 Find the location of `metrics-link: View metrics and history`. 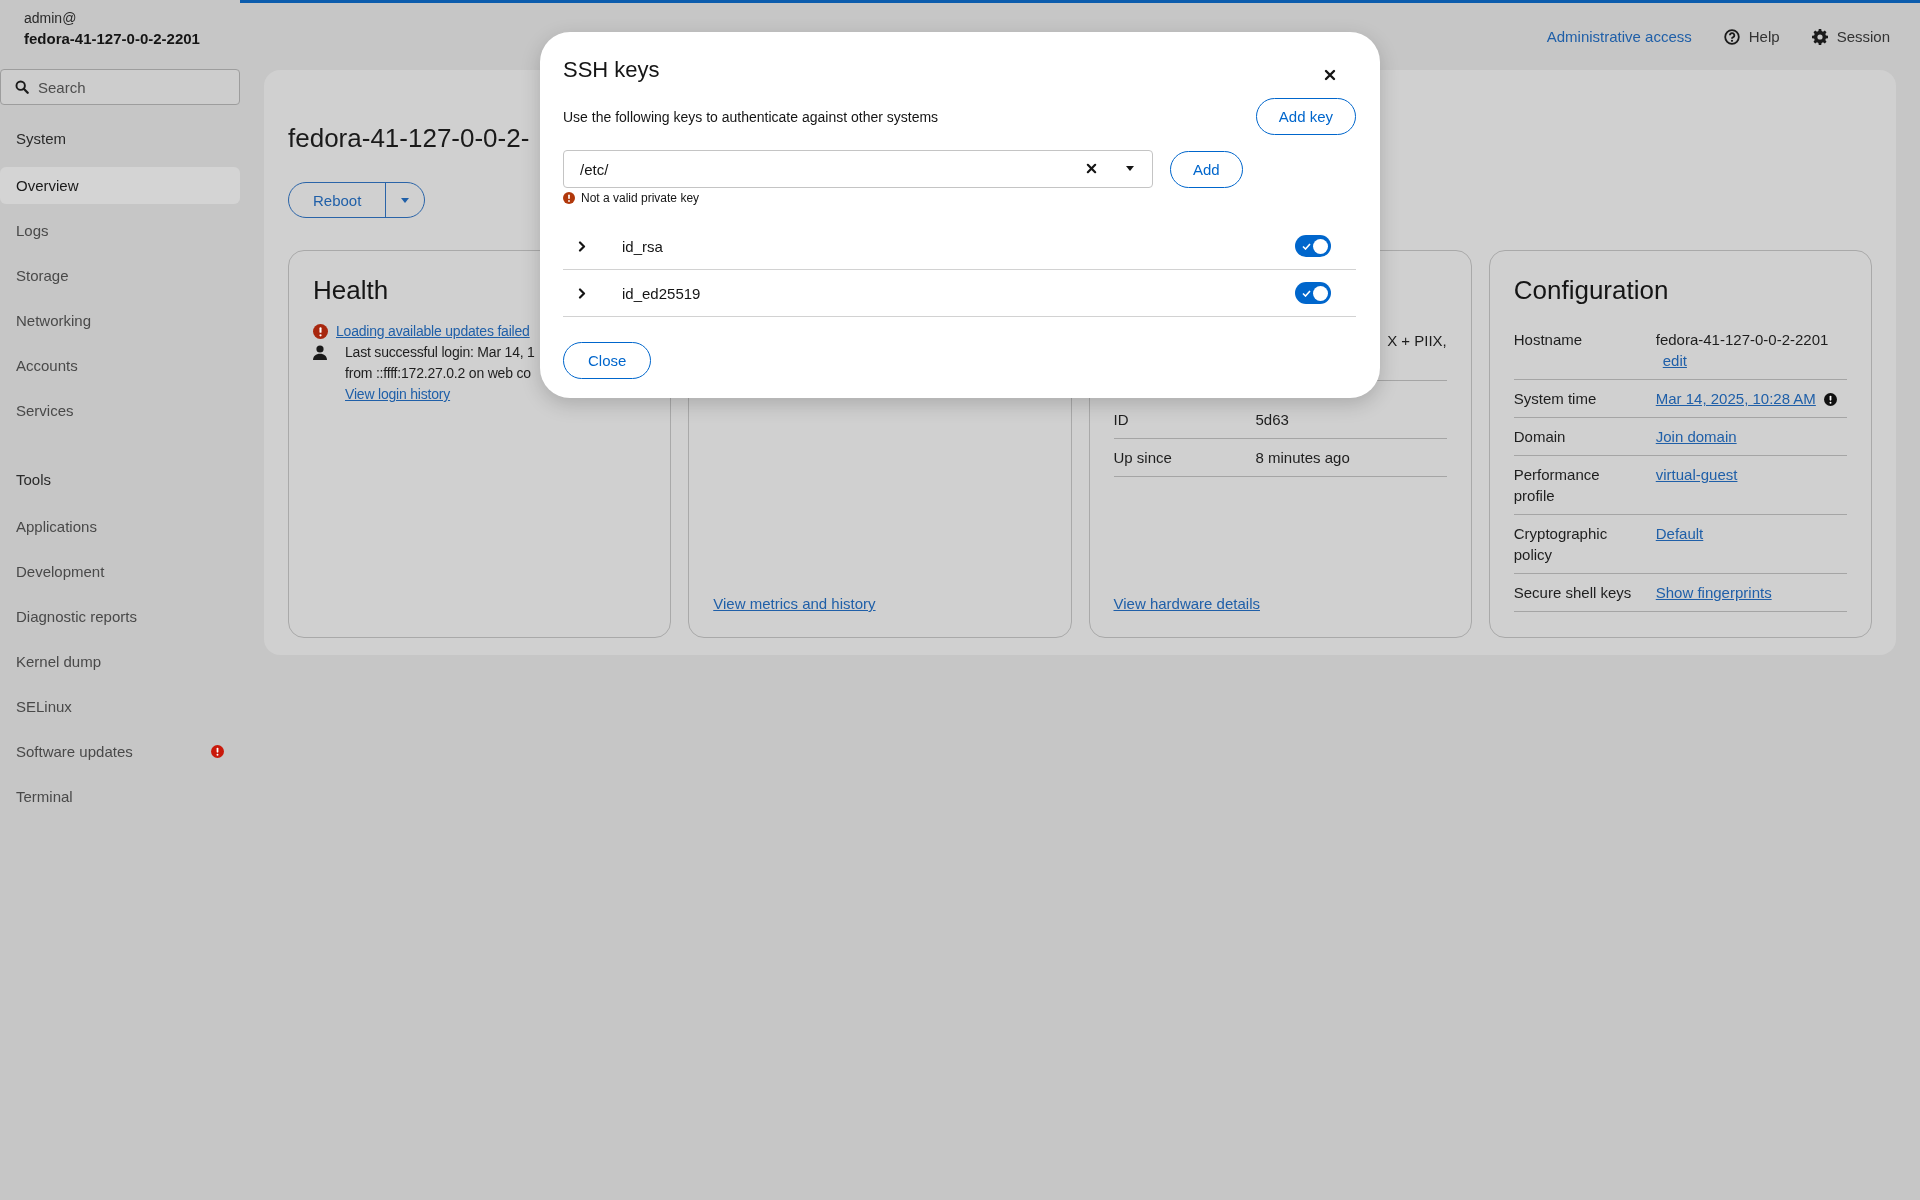

metrics-link: View metrics and history is located at coordinates (794, 603).